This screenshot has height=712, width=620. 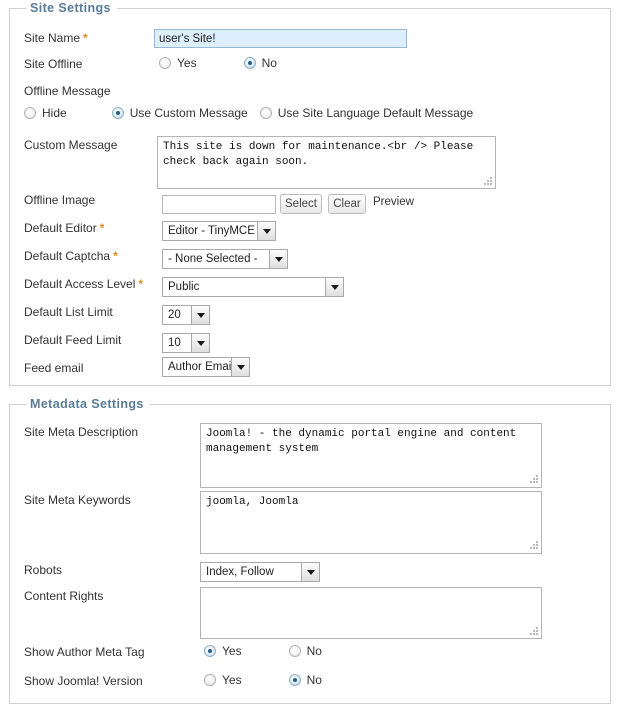 I want to click on row-default-captcha: Default Captcha * - None Selected -, so click(x=310, y=258).